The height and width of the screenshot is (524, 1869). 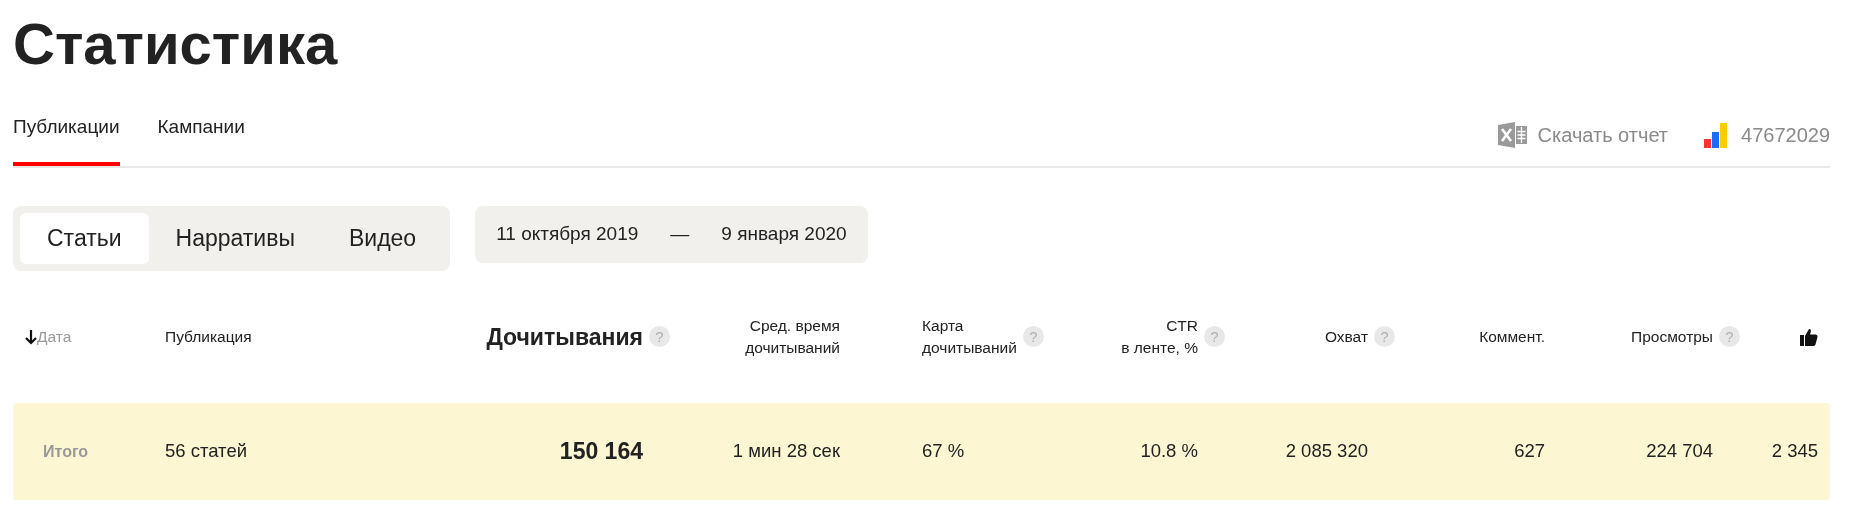 I want to click on bar-chart-icon, so click(x=1715, y=135).